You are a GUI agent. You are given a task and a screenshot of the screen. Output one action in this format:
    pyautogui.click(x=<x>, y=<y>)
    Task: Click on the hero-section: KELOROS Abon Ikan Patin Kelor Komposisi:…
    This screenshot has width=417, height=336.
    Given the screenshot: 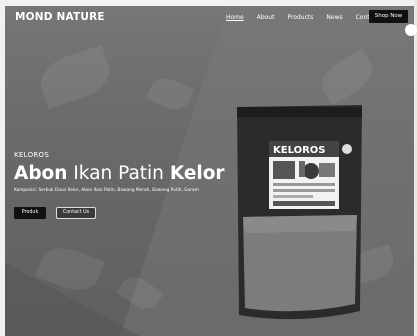 What is the action you would take?
    pyautogui.click(x=119, y=172)
    